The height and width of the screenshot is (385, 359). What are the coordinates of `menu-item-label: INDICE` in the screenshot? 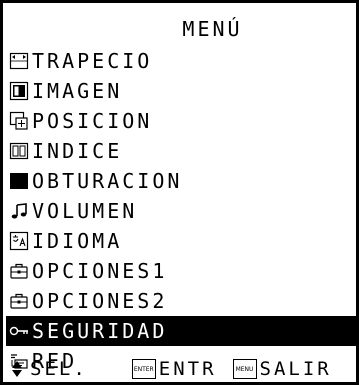 It's located at (77, 151).